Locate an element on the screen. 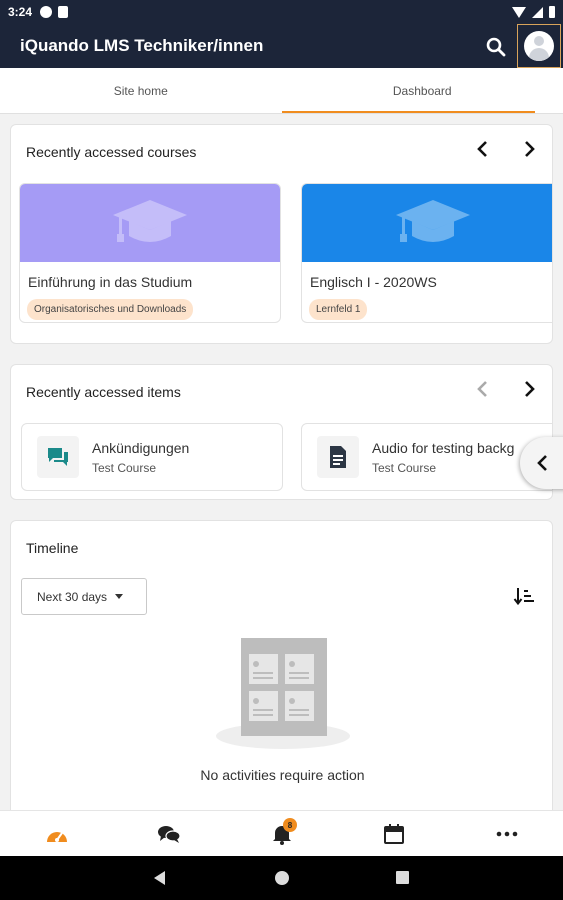 Image resolution: width=563 pixels, height=900 pixels. timeline-title: Timeline is located at coordinates (52, 548).